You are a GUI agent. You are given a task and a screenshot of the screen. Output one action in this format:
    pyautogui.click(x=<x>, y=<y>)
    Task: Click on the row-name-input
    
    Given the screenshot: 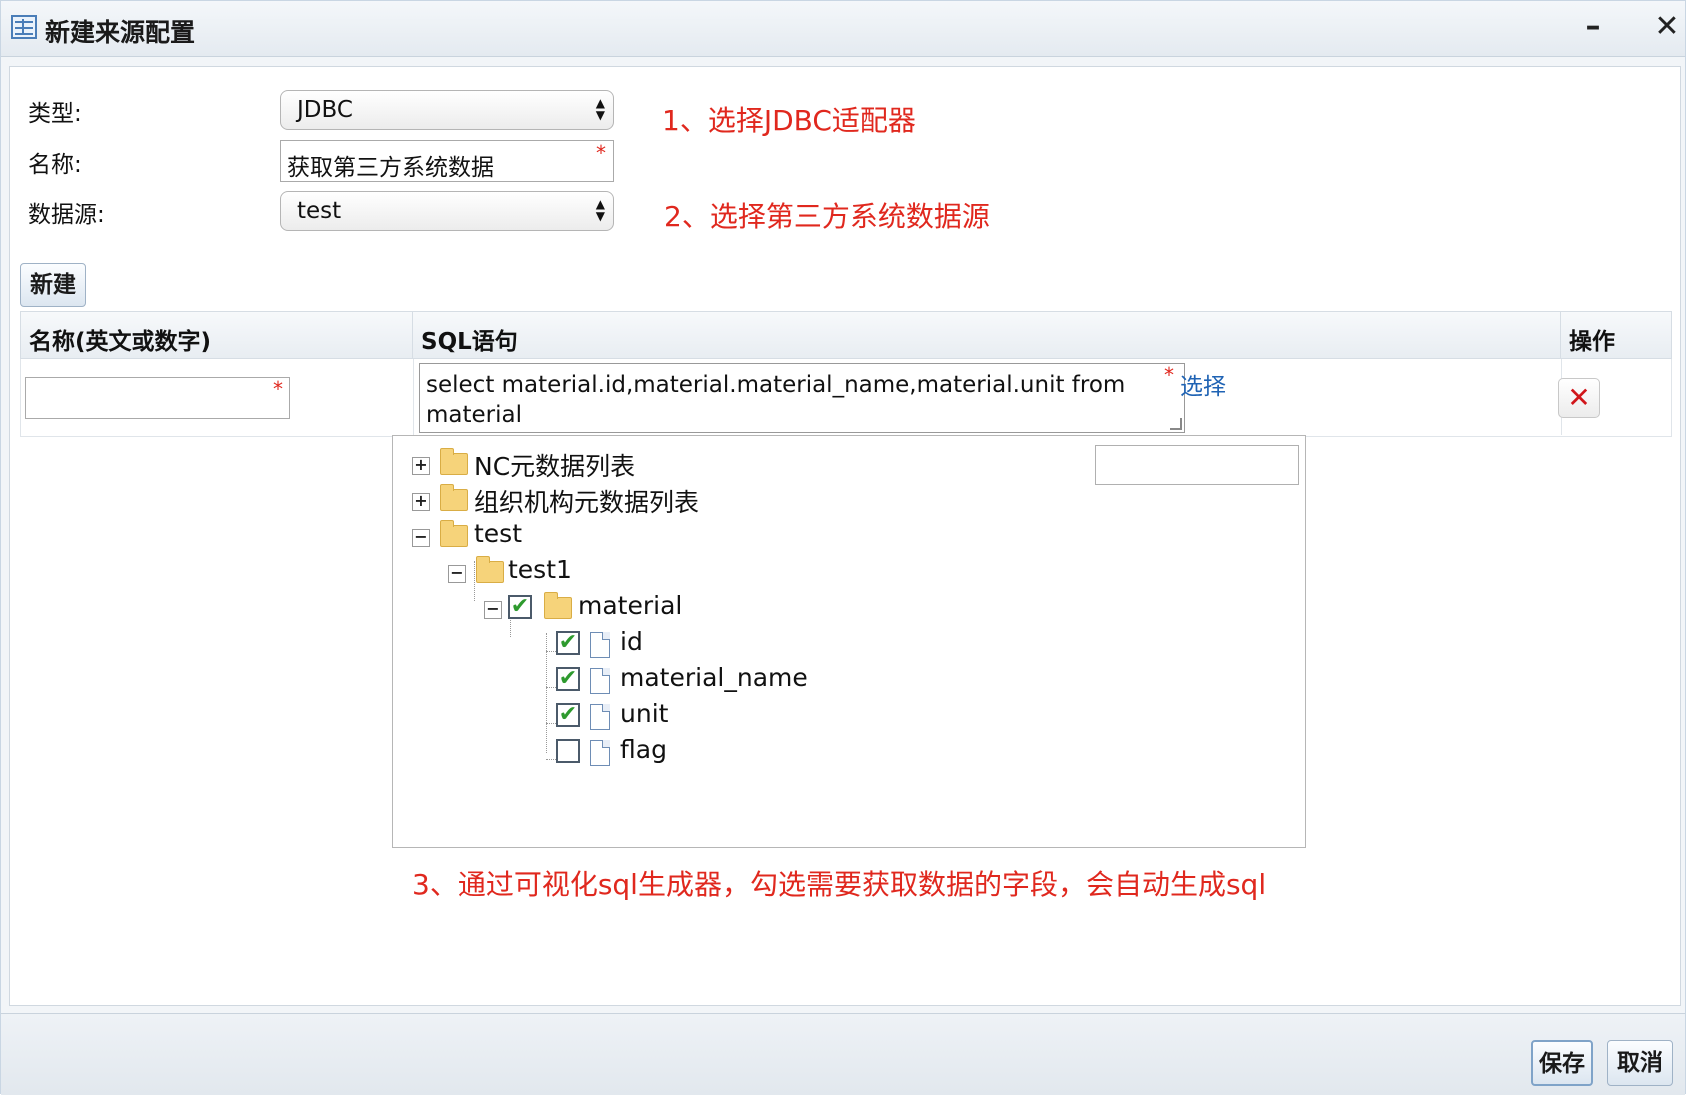 What is the action you would take?
    pyautogui.click(x=157, y=398)
    